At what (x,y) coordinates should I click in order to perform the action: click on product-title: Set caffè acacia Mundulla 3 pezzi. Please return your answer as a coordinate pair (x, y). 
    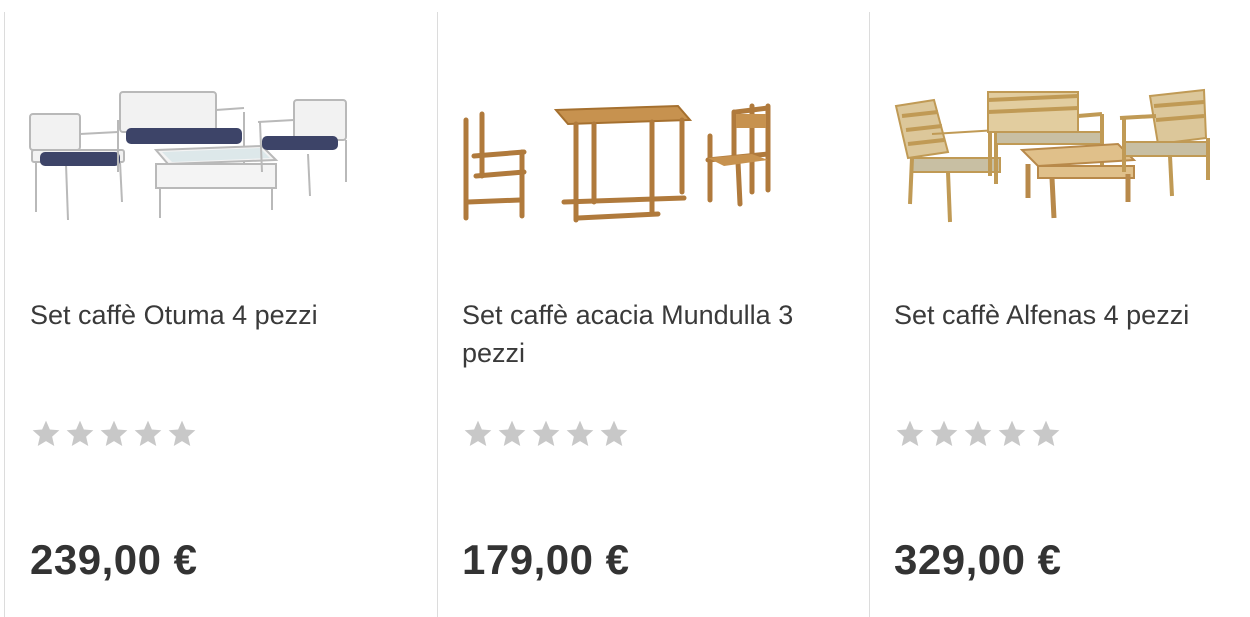
    Looking at the image, I should click on (652, 334).